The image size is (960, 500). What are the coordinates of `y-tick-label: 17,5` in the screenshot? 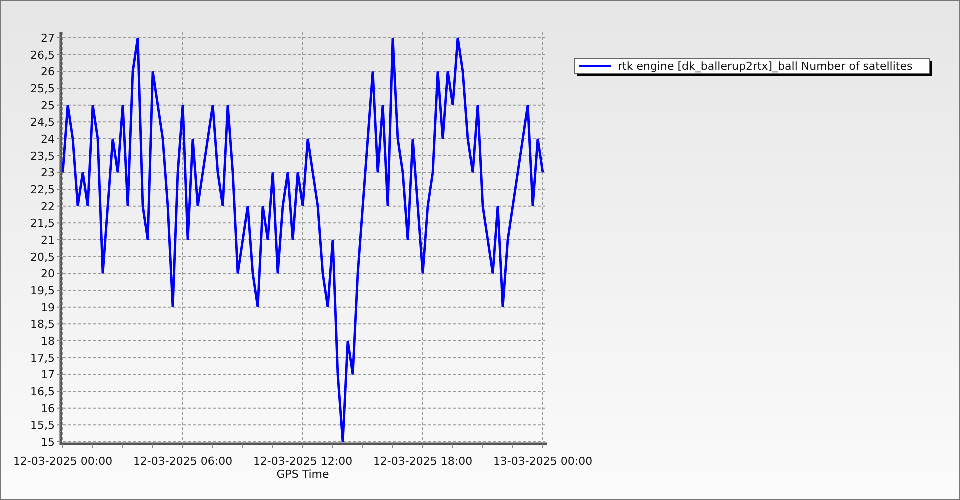 It's located at (42, 358).